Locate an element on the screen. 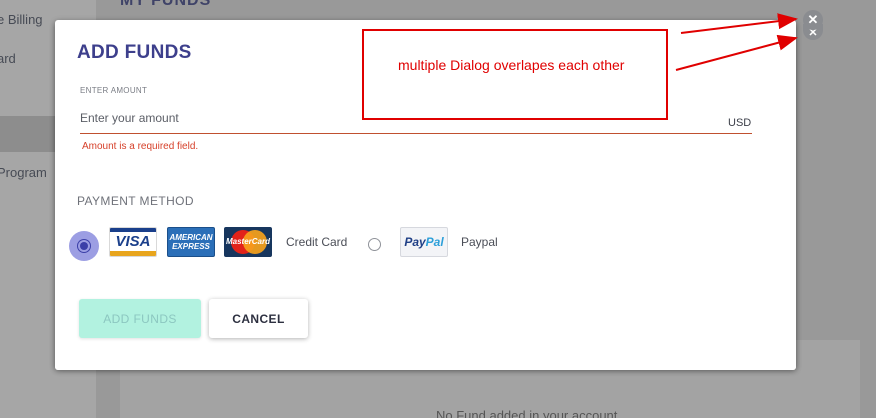  paypal-logo-text: PayPal is located at coordinates (424, 242).